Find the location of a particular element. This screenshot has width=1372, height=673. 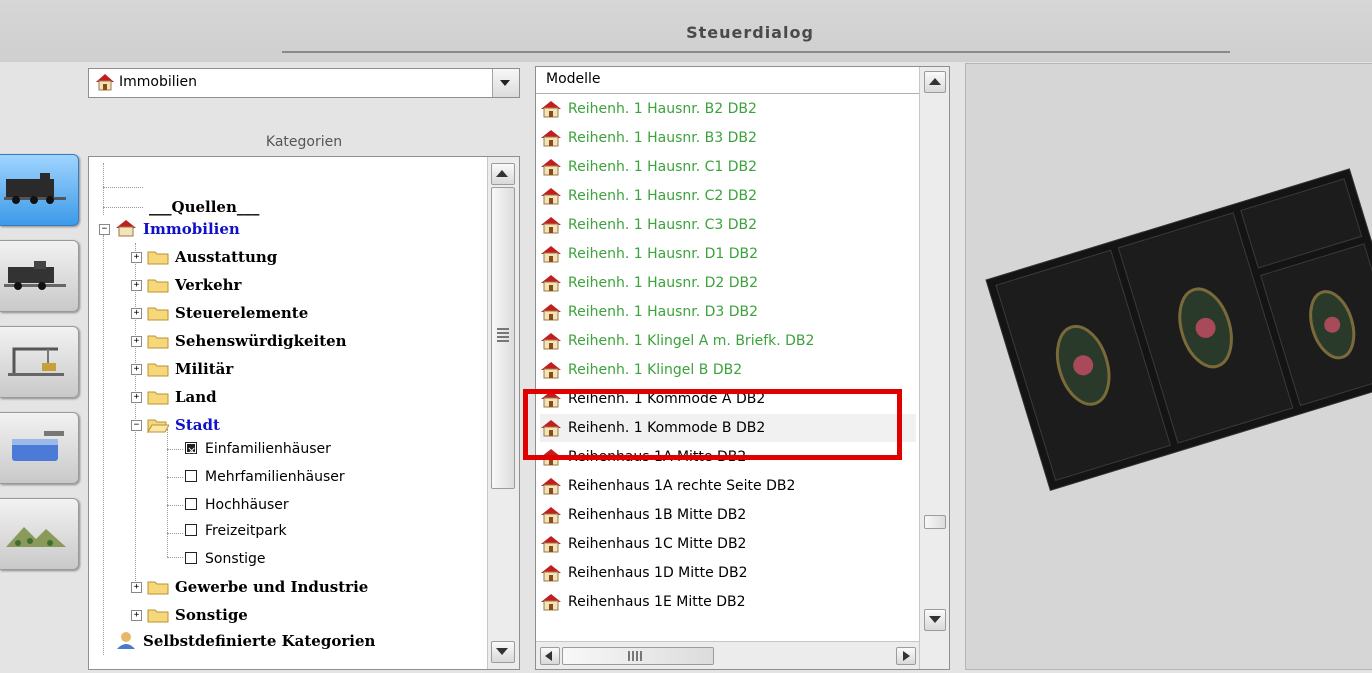

rail-vehicles-button is located at coordinates (39, 190).